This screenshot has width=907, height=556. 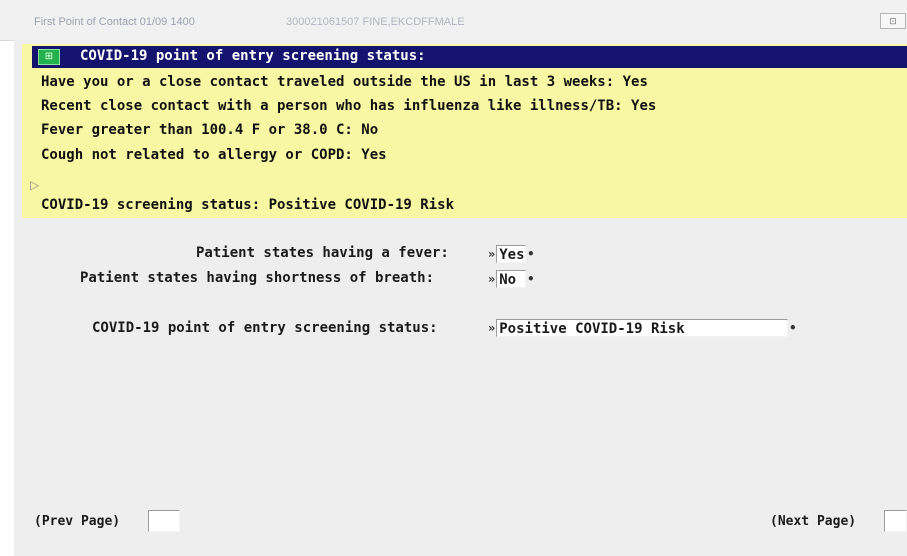 I want to click on entry-status-field-group: » Positive COVID-19 Risk •, so click(x=642, y=328).